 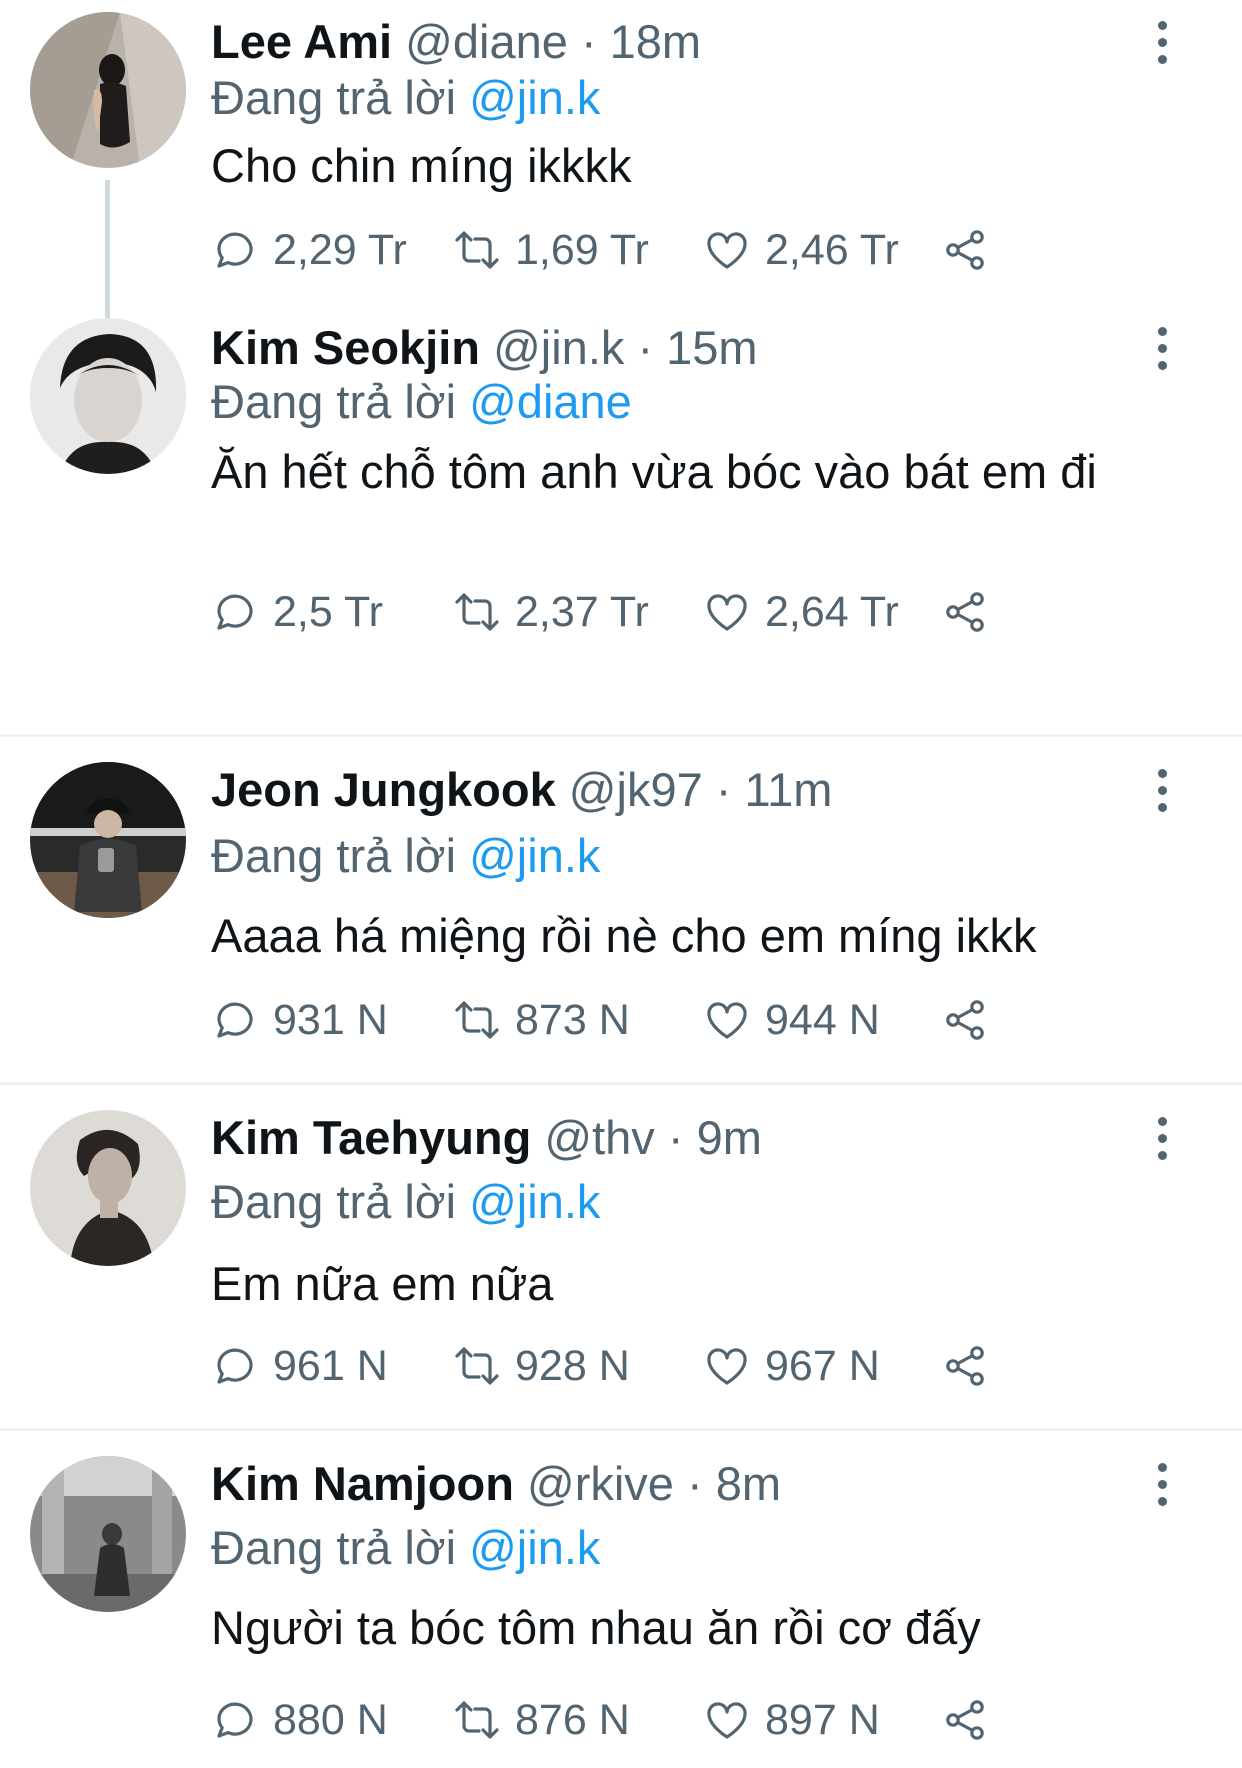 What do you see at coordinates (572, 1019) in the screenshot?
I see `retweet-count: 873 N` at bounding box center [572, 1019].